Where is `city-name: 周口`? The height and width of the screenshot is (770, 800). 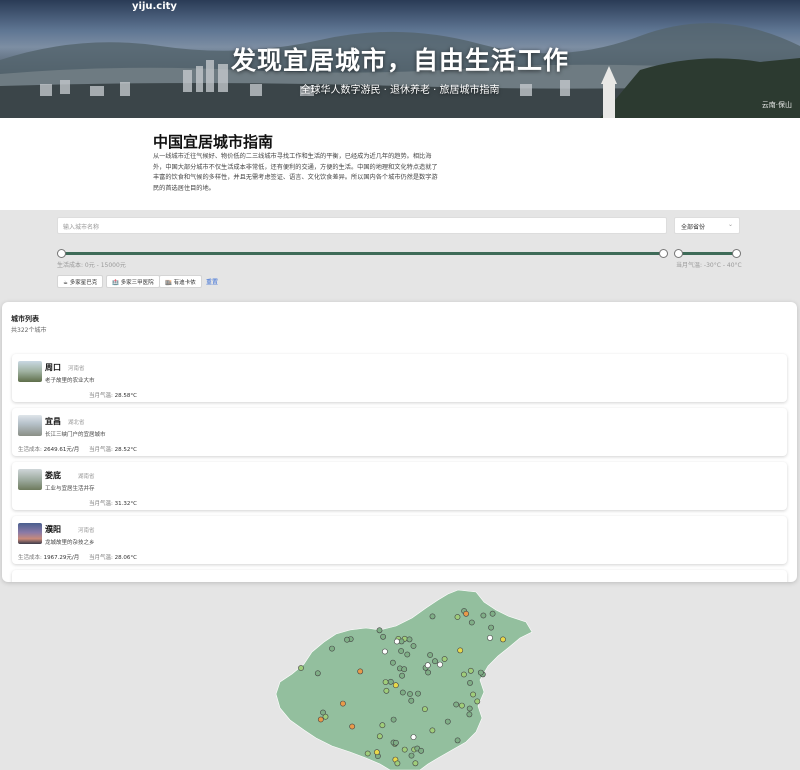 city-name: 周口 is located at coordinates (53, 367).